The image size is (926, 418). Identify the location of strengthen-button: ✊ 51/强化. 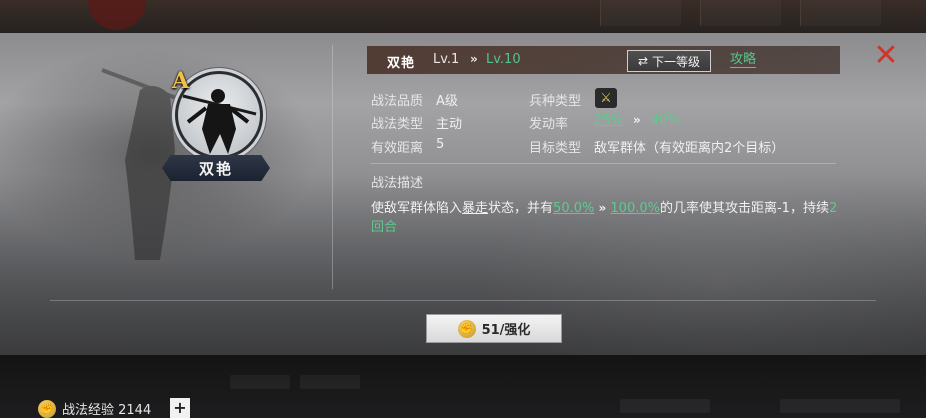
(494, 328).